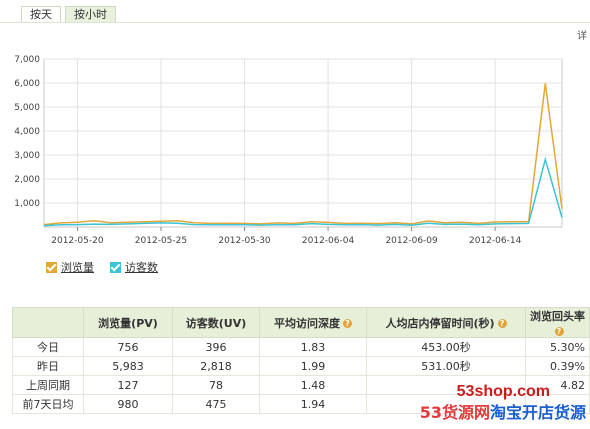 The height and width of the screenshot is (429, 590). Describe the element at coordinates (41, 14) in the screenshot. I see `tab-by-day: 按天` at that location.